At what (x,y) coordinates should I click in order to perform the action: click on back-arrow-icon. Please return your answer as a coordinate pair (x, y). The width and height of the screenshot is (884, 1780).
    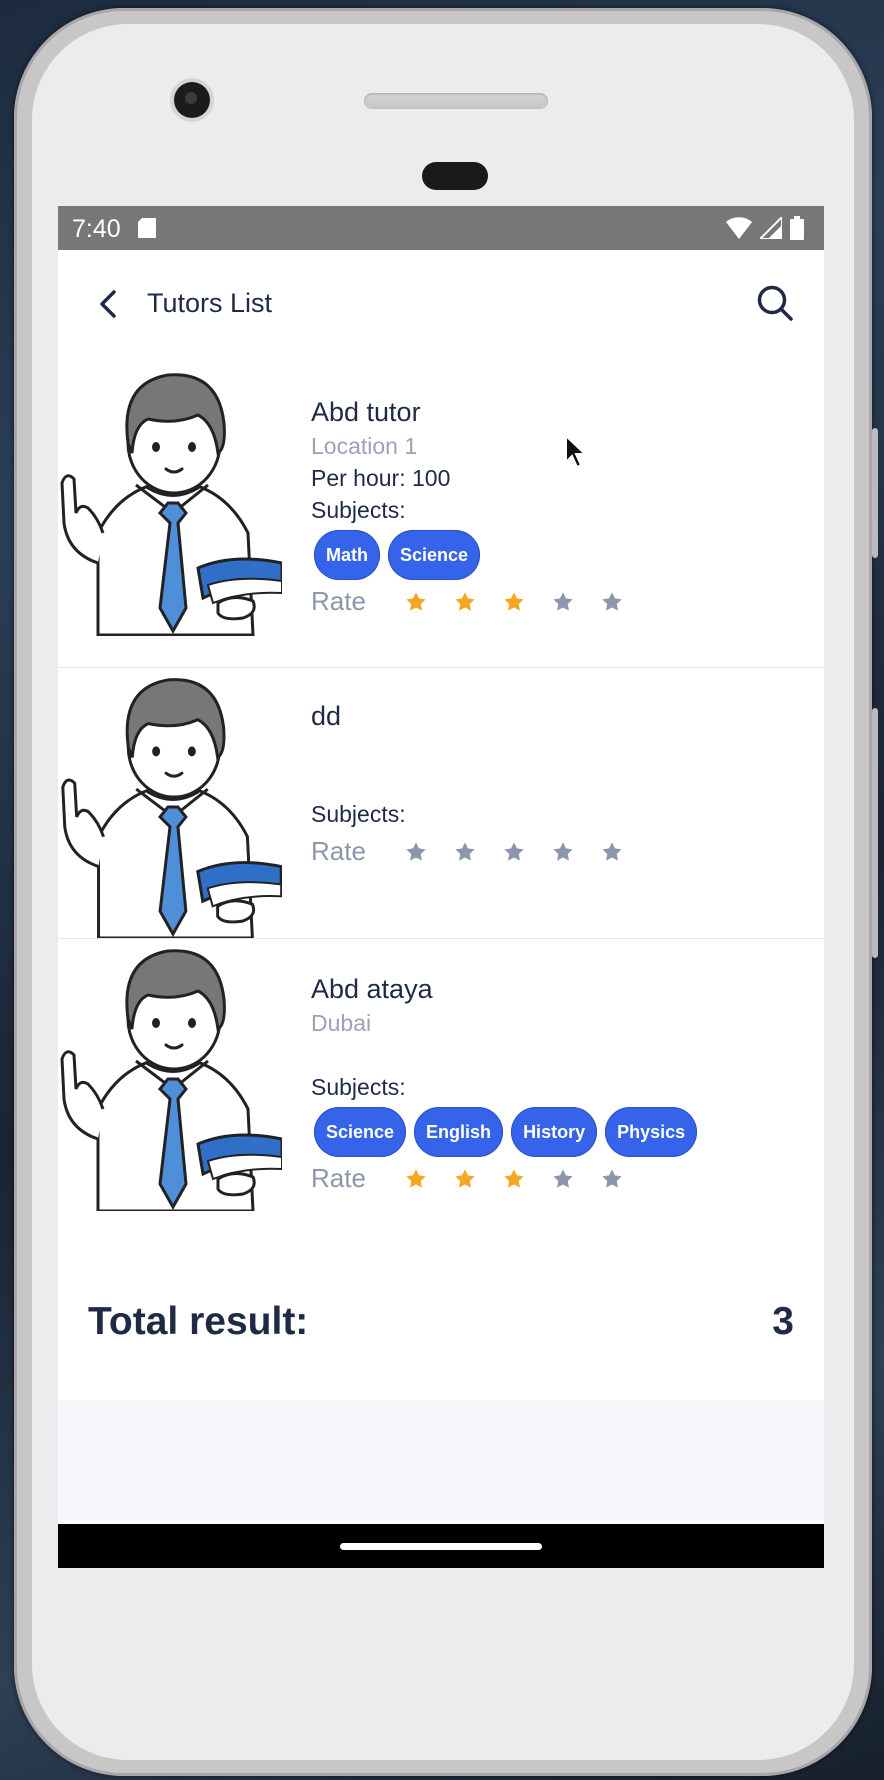
    Looking at the image, I should click on (109, 304).